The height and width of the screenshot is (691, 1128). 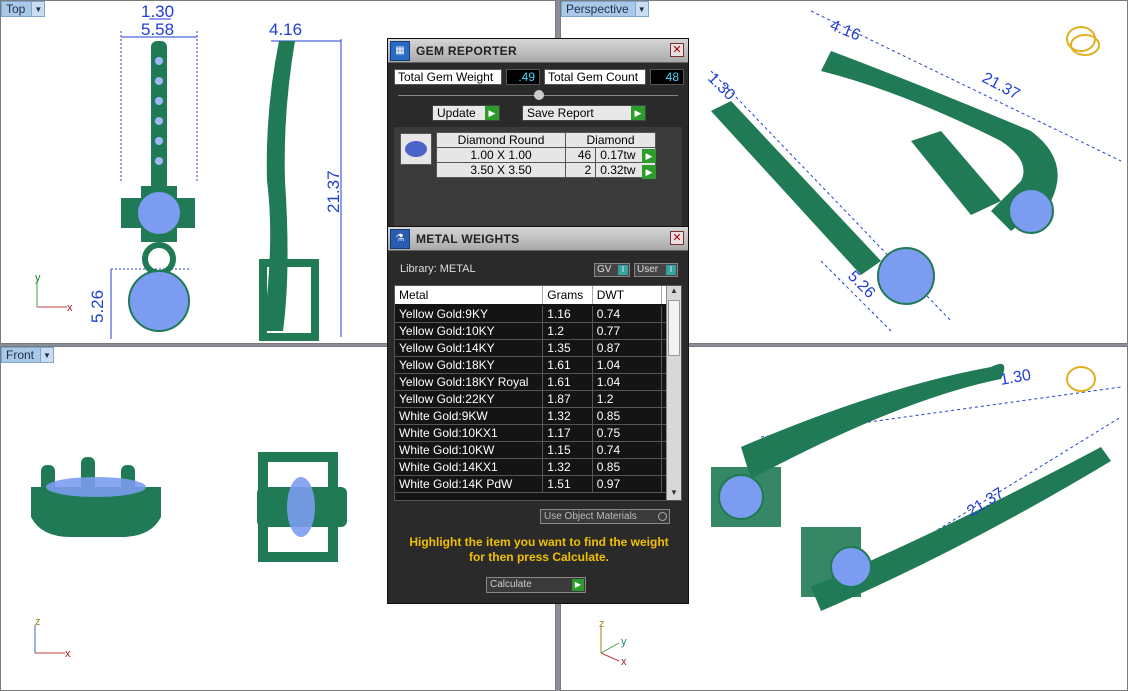 What do you see at coordinates (531, 467) in the screenshot?
I see `table-row: White Gold:14KX1 1.32 0.85` at bounding box center [531, 467].